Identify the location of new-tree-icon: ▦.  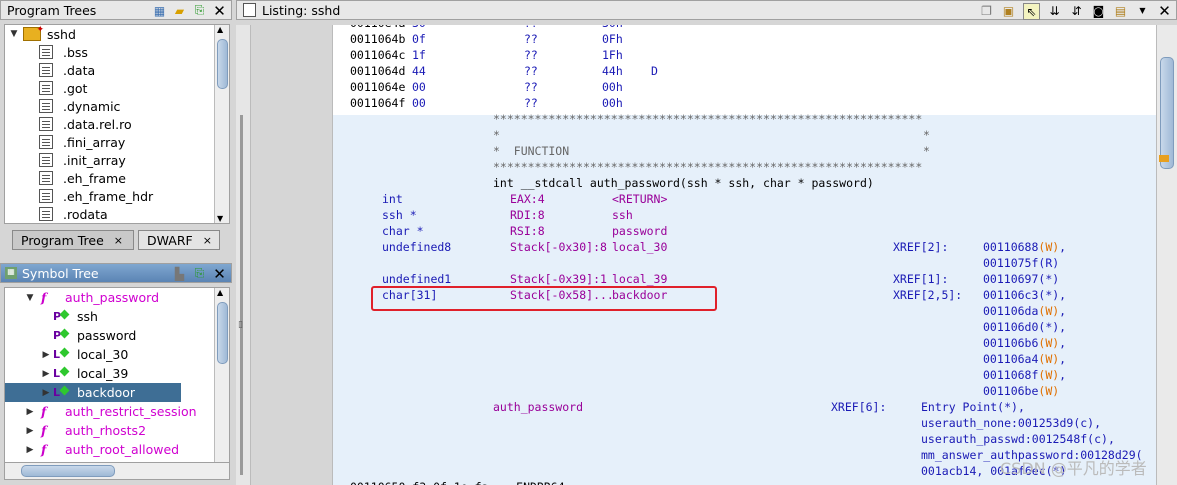
(159, 10).